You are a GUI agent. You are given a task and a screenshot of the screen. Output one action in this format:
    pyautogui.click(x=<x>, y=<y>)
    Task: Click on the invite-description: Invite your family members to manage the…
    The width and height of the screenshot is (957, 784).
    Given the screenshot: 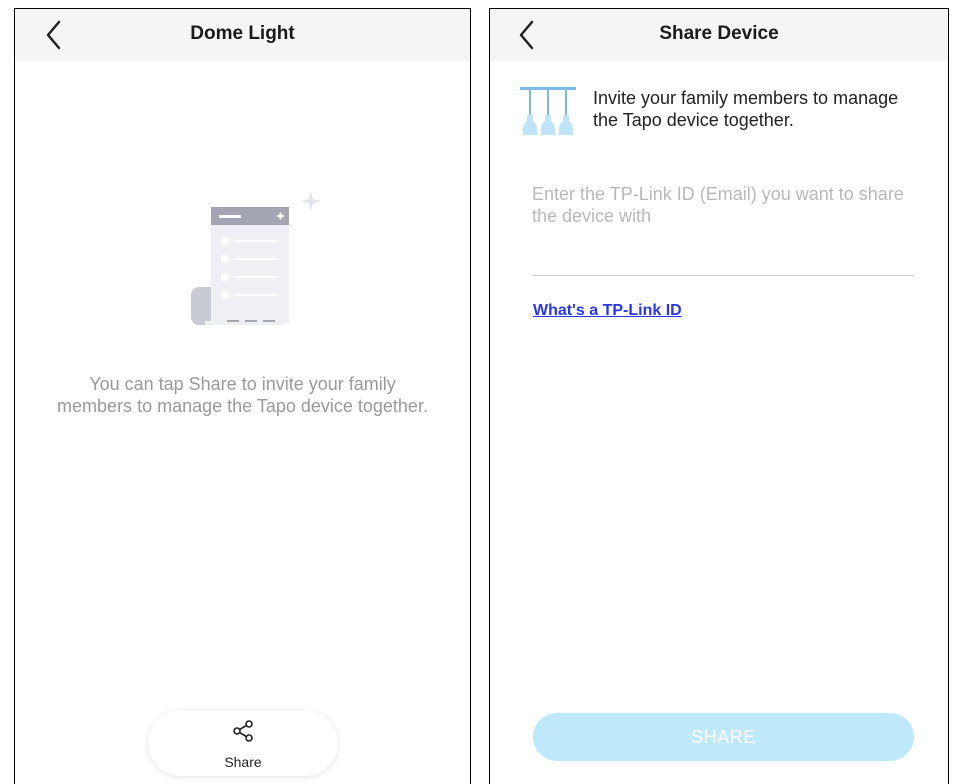 What is the action you would take?
    pyautogui.click(x=746, y=109)
    